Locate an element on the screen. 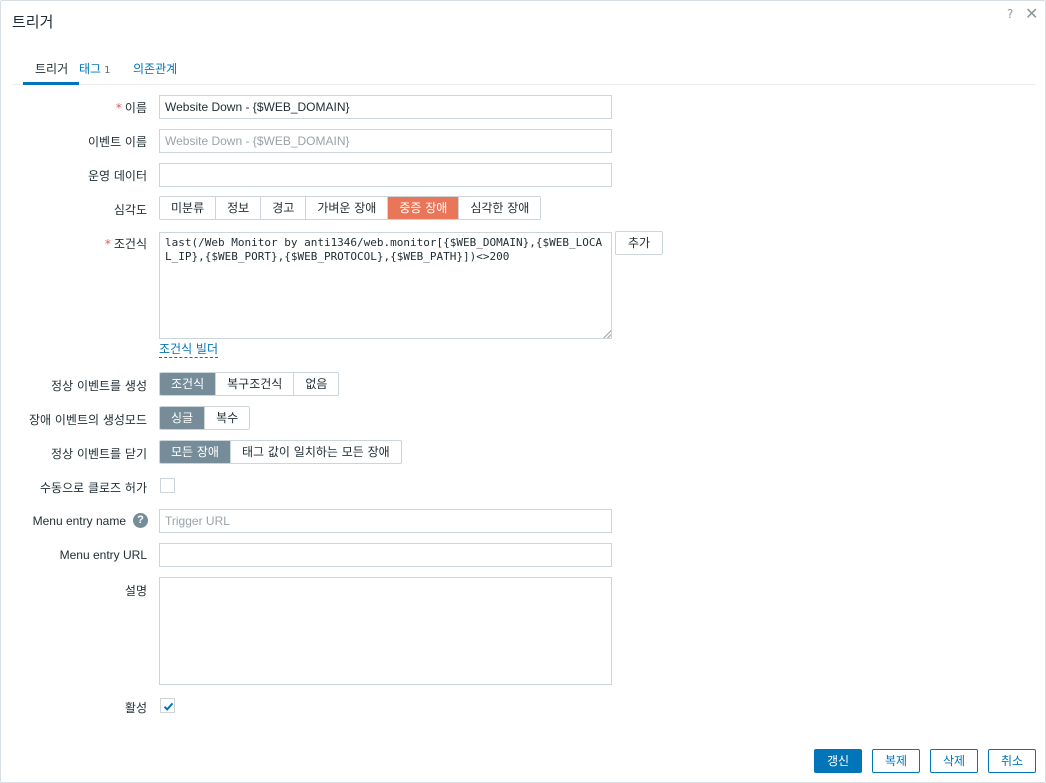  expression-label: * 조건식 is located at coordinates (126, 243).